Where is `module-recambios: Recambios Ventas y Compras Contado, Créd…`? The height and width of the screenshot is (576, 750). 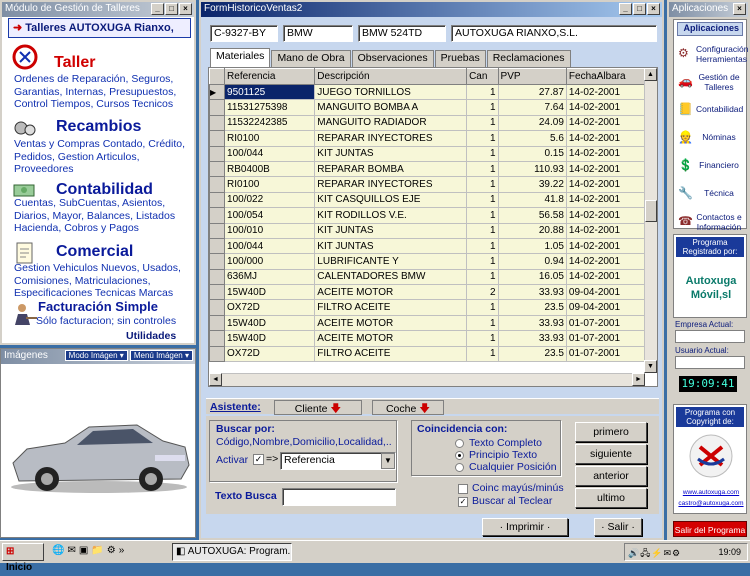 module-recambios: Recambios Ventas y Compras Contado, Créd… is located at coordinates (102, 145).